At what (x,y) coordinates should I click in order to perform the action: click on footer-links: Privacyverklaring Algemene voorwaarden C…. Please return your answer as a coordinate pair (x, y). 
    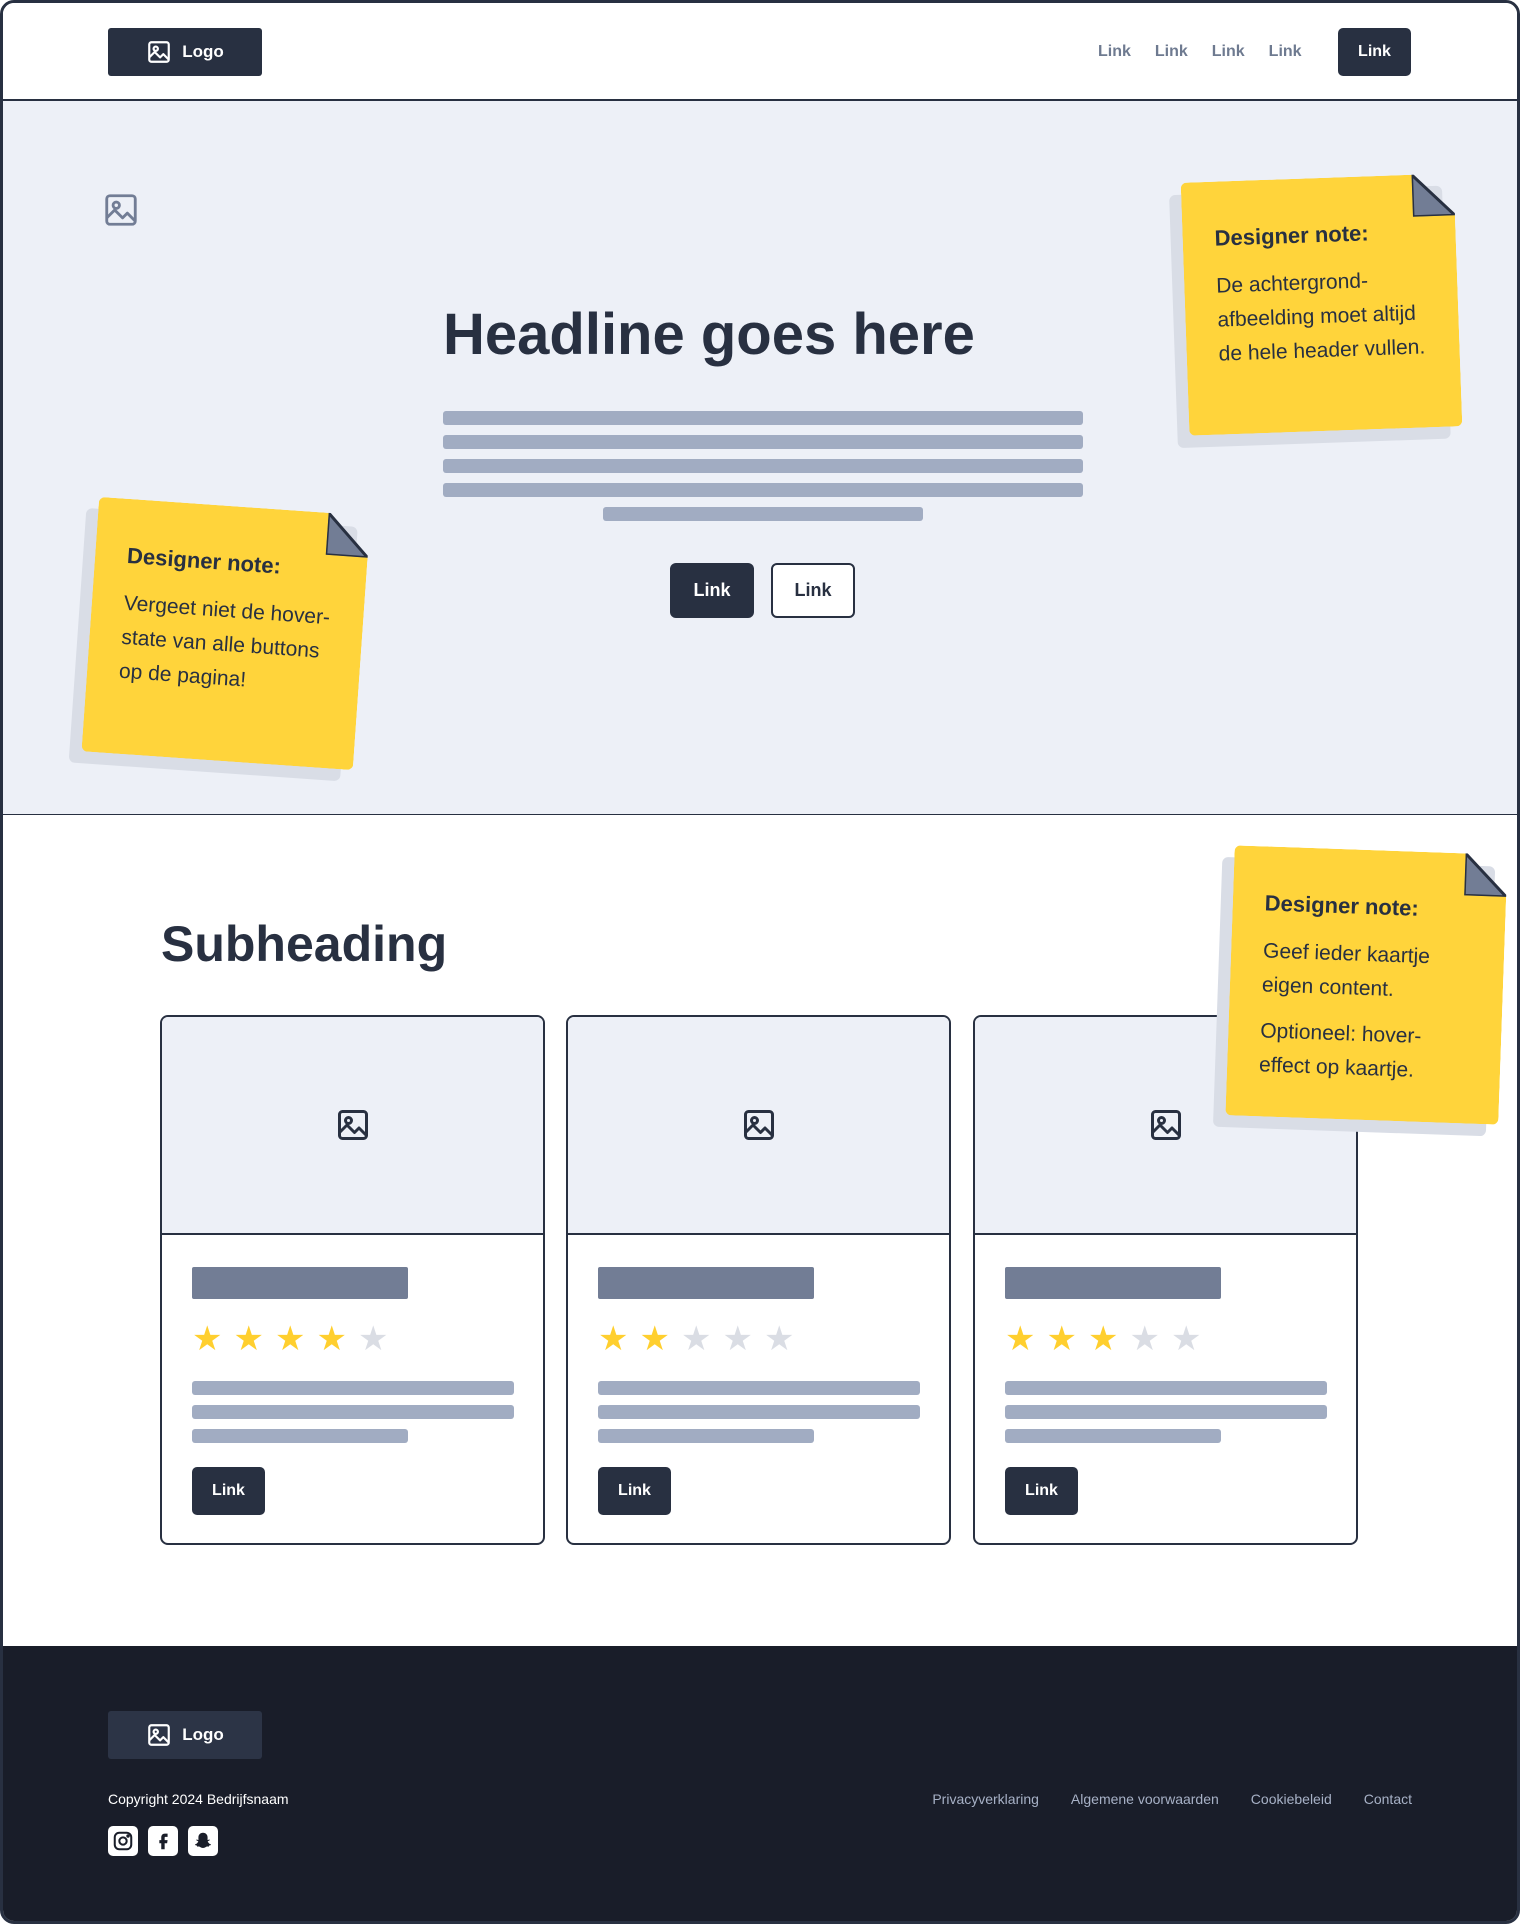
    Looking at the image, I should click on (1172, 1799).